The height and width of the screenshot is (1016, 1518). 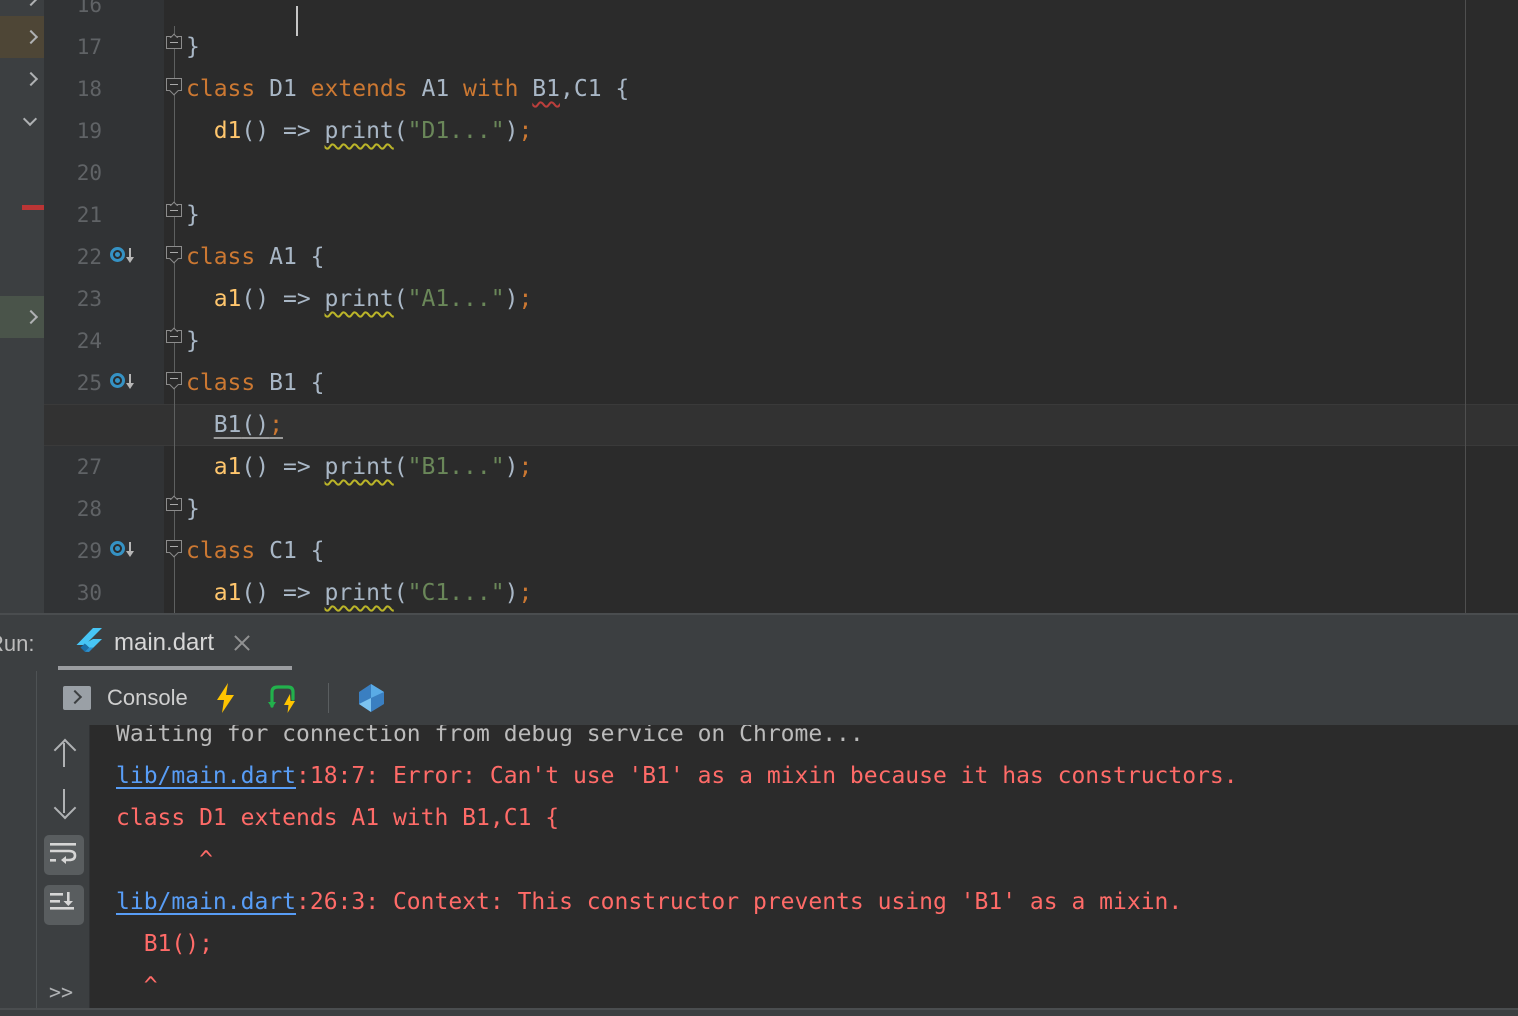 What do you see at coordinates (852, 299) in the screenshot?
I see `code-line: a1() => print("A1...");` at bounding box center [852, 299].